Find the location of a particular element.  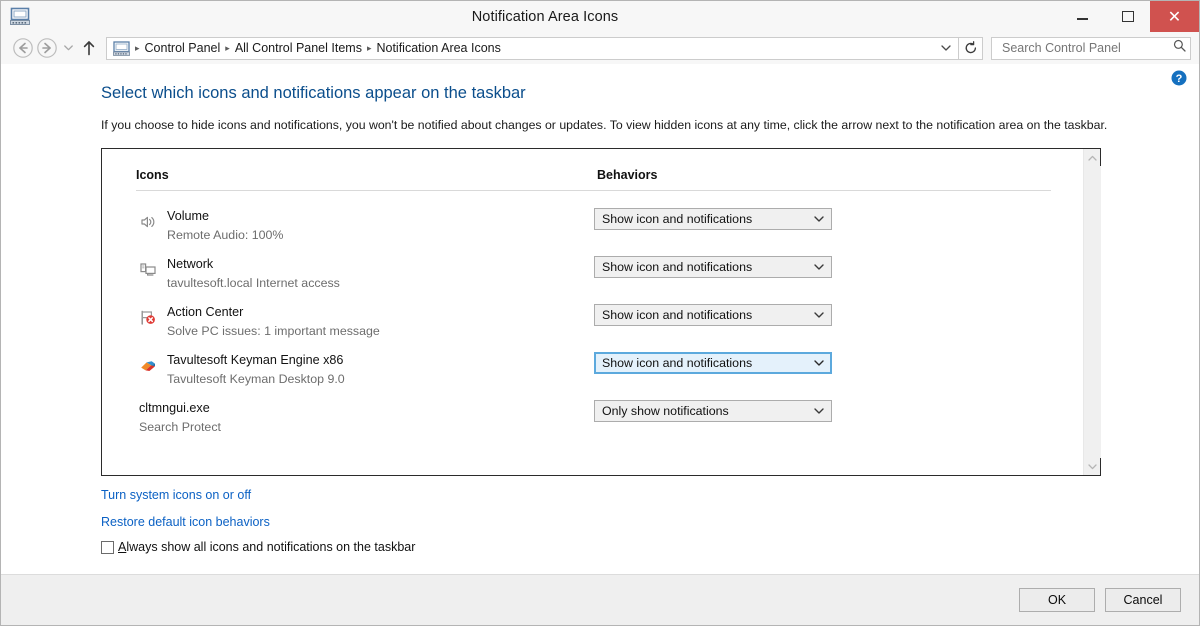

forward-arrow-icon is located at coordinates (47, 48).